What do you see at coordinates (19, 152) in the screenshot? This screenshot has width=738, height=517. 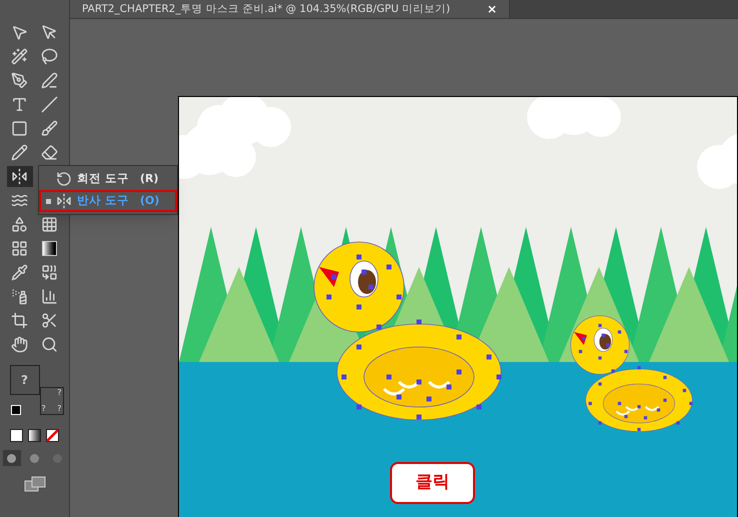 I see `pencil-icon` at bounding box center [19, 152].